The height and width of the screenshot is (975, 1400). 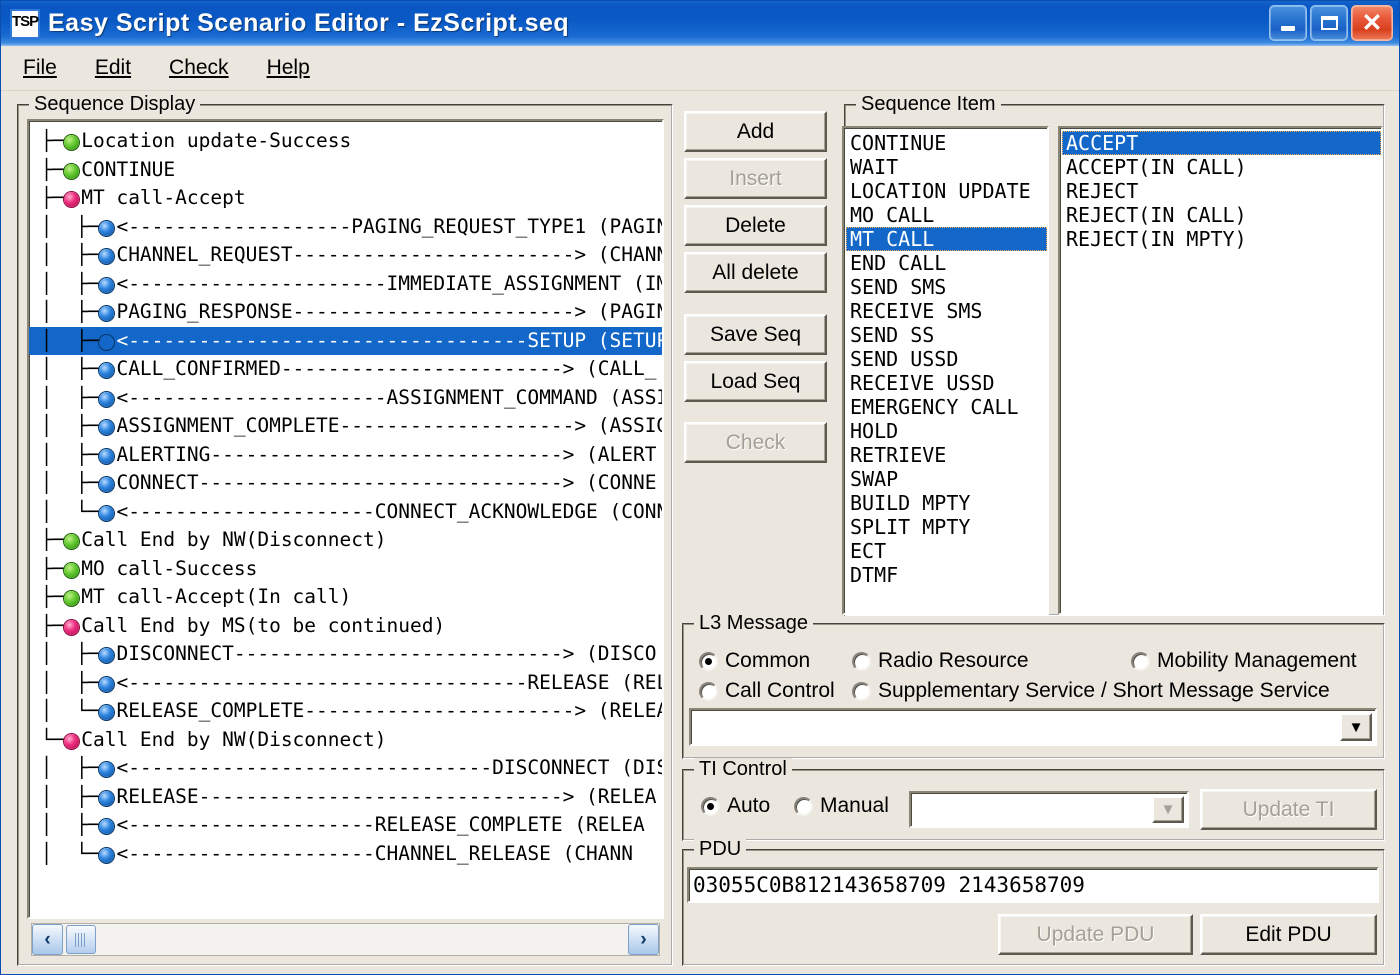 What do you see at coordinates (362, 939) in the screenshot?
I see `scrollbar-track` at bounding box center [362, 939].